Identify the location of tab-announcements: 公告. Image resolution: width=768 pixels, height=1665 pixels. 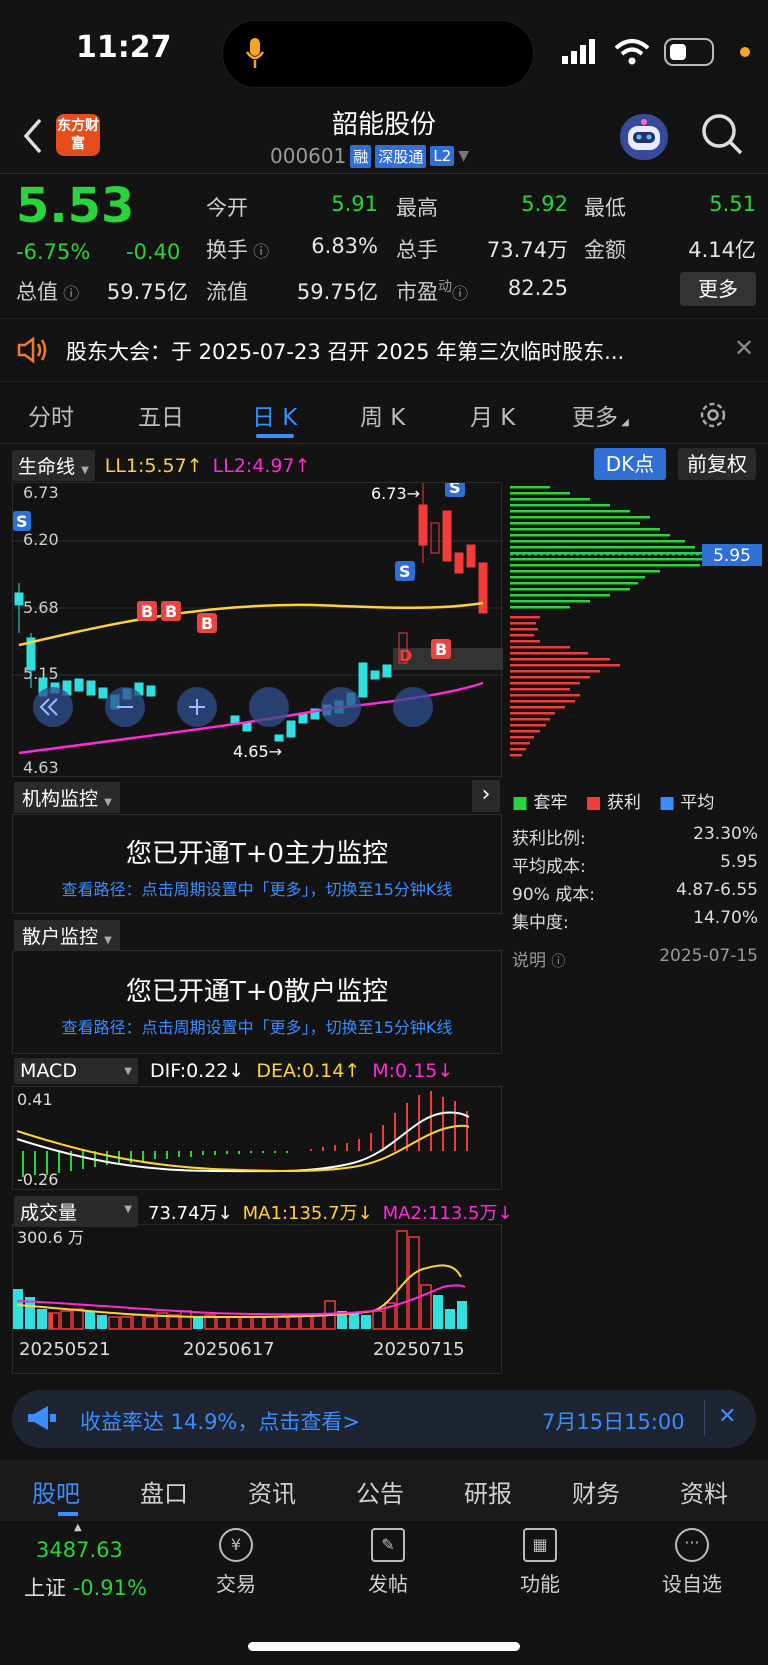
(380, 1491).